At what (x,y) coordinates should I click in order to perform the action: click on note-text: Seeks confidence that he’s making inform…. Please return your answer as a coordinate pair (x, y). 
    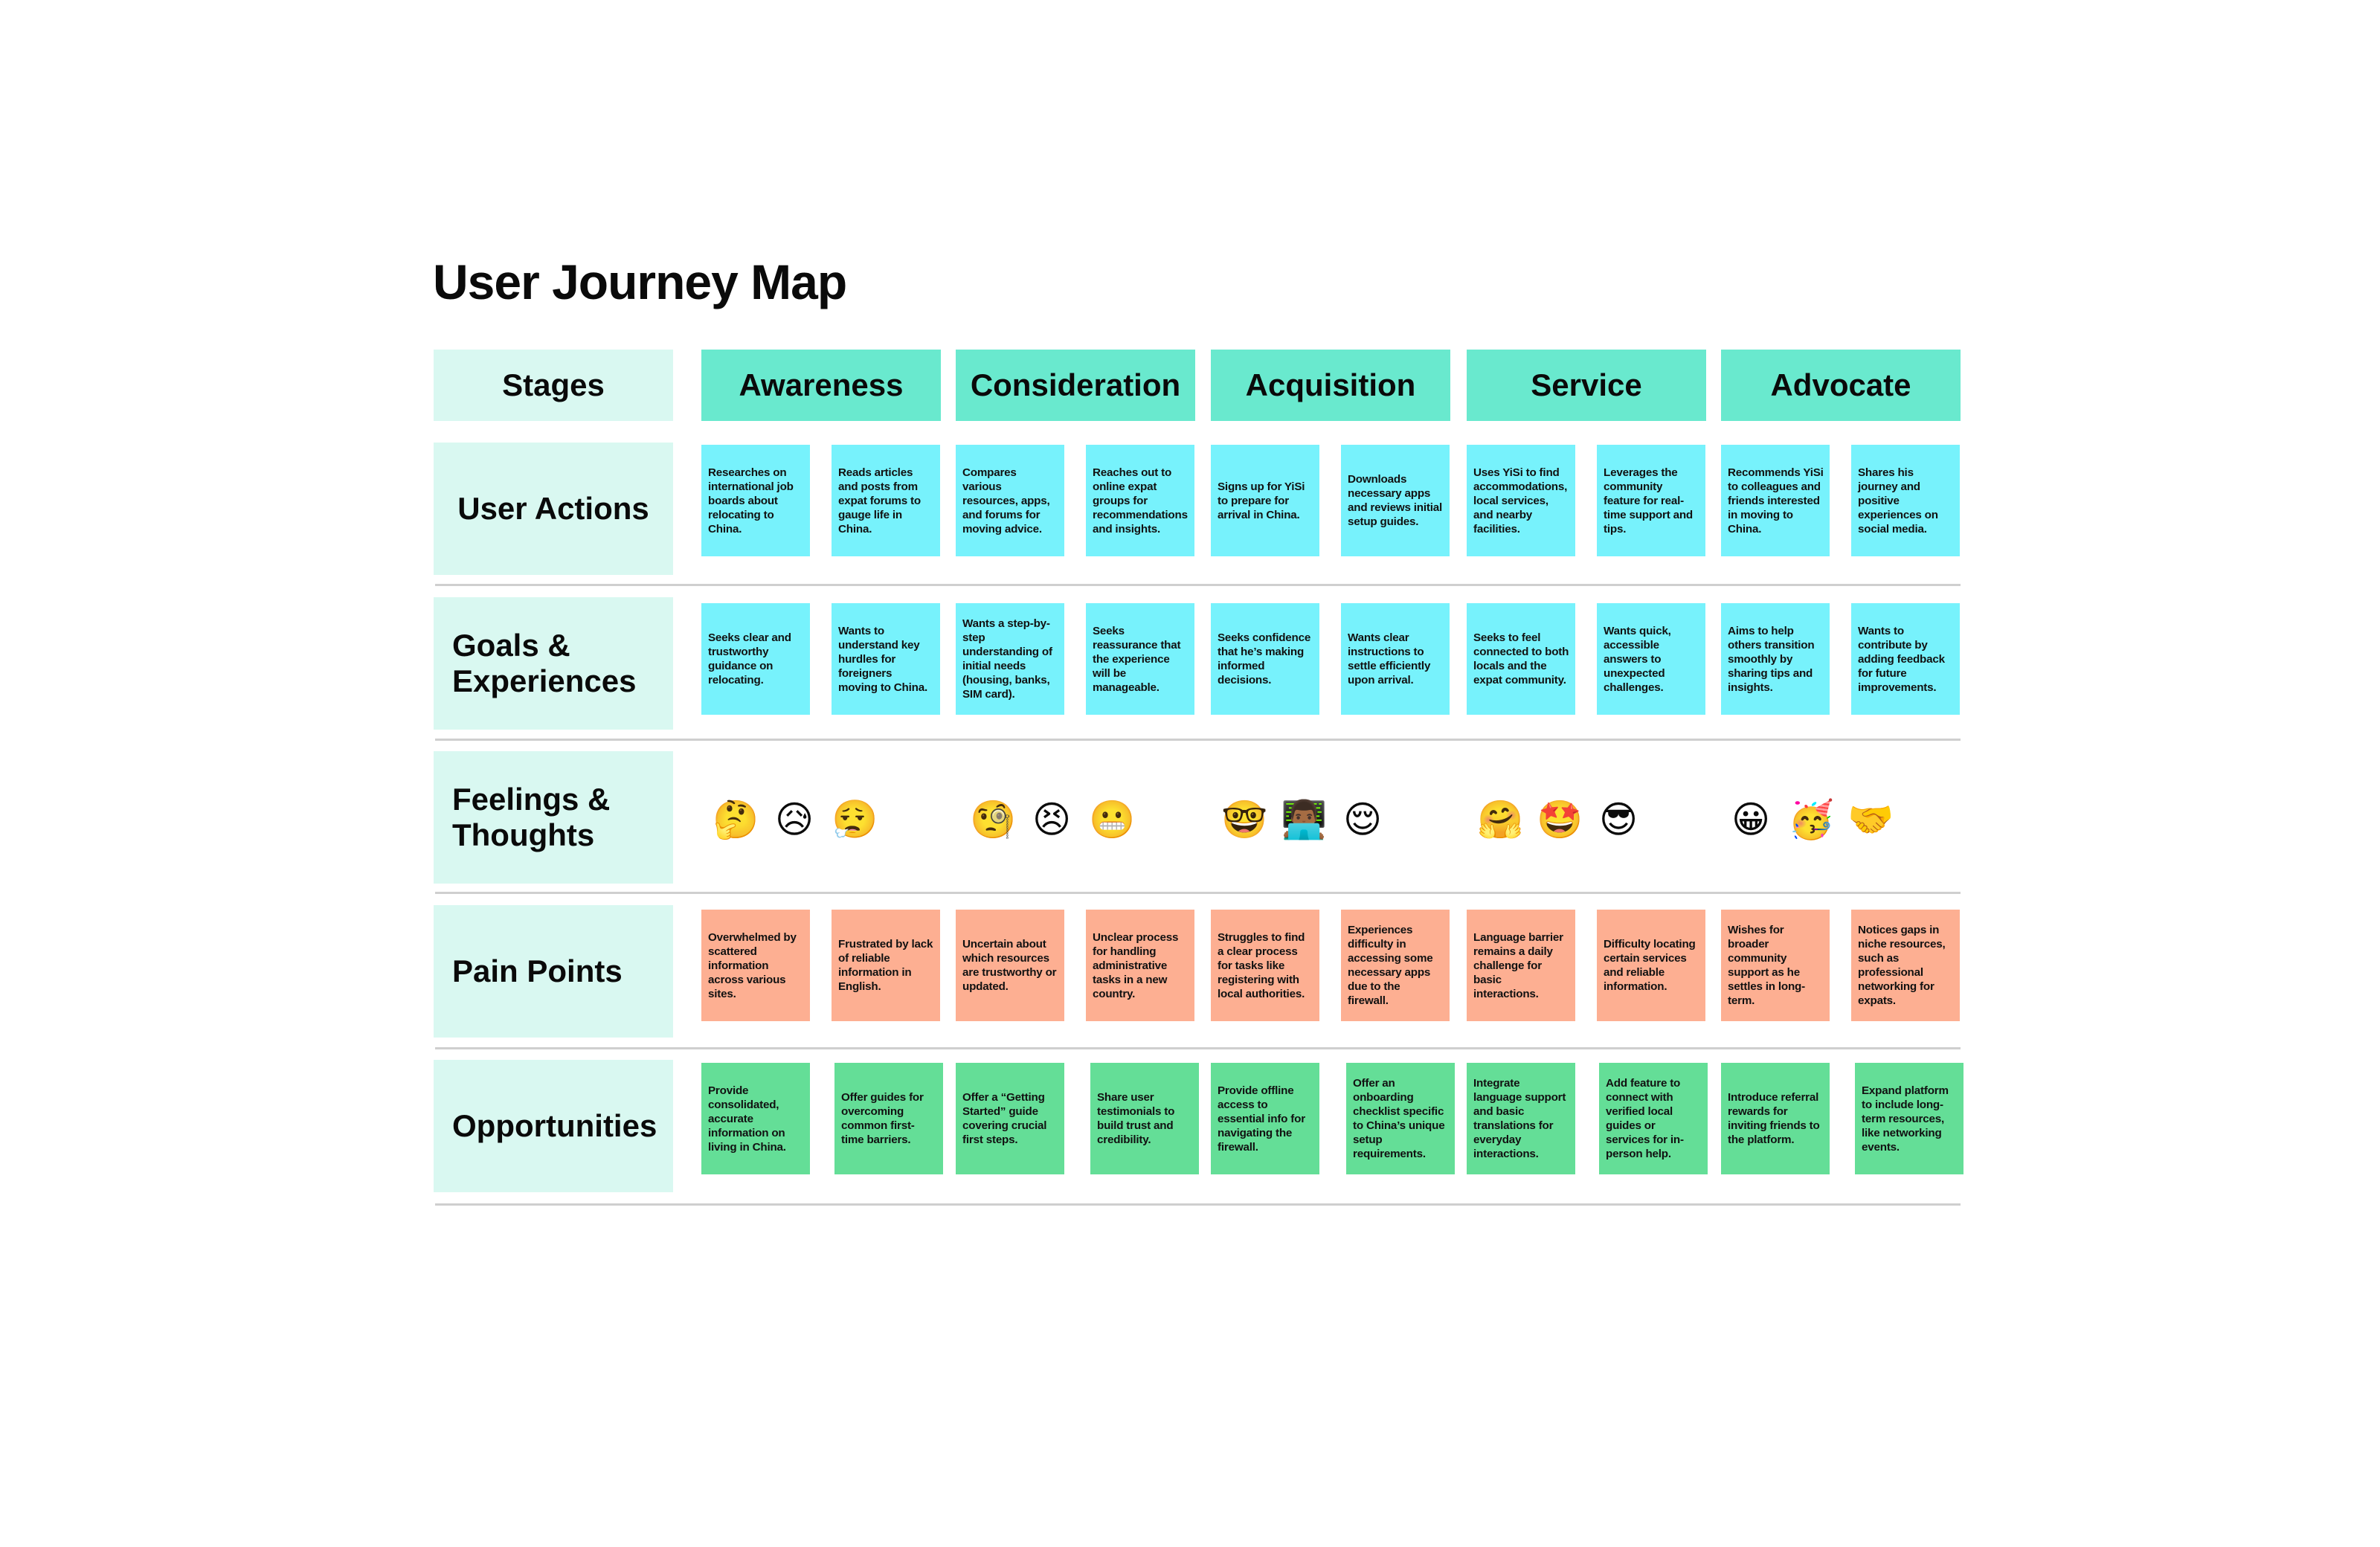
    Looking at the image, I should click on (1264, 659).